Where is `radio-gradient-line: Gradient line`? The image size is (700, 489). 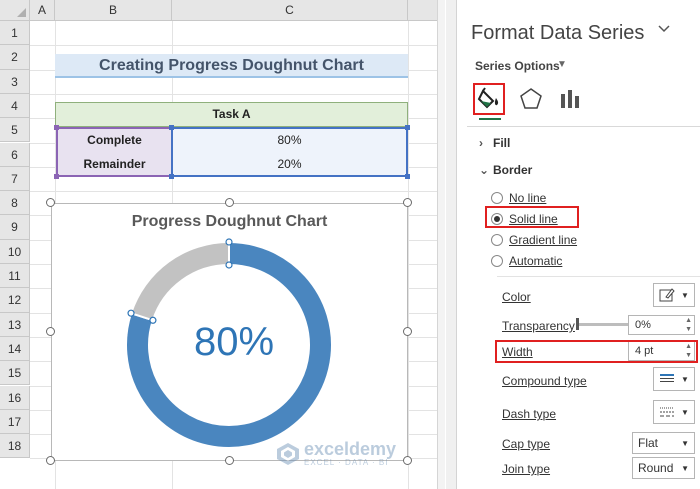
radio-gradient-line: Gradient line is located at coordinates (534, 240).